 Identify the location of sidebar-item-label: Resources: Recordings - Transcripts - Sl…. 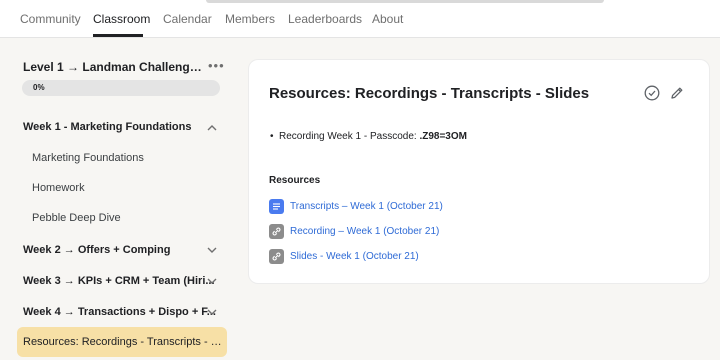
(123, 342).